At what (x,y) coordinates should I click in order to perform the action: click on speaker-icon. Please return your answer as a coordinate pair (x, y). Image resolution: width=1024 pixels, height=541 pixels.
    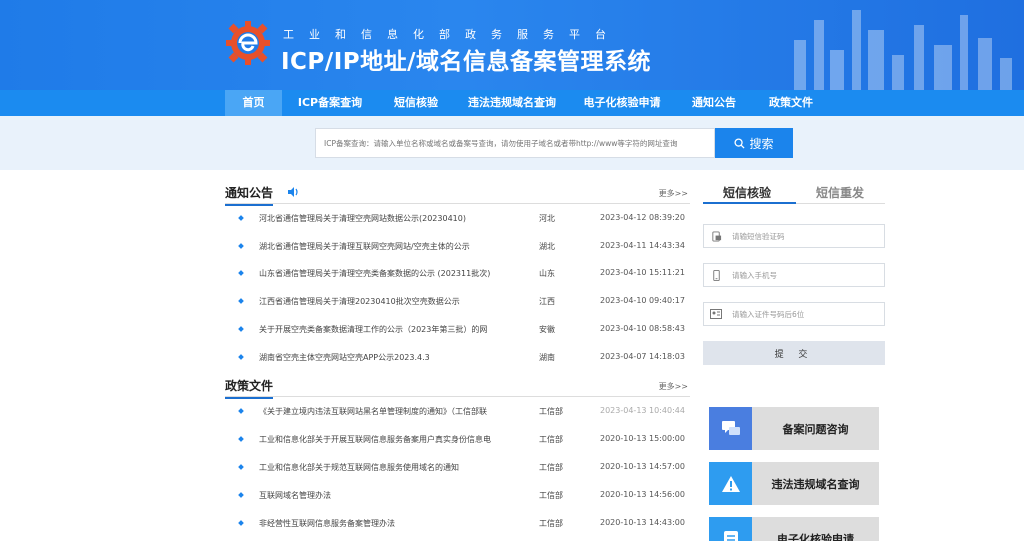
    Looking at the image, I should click on (293, 192).